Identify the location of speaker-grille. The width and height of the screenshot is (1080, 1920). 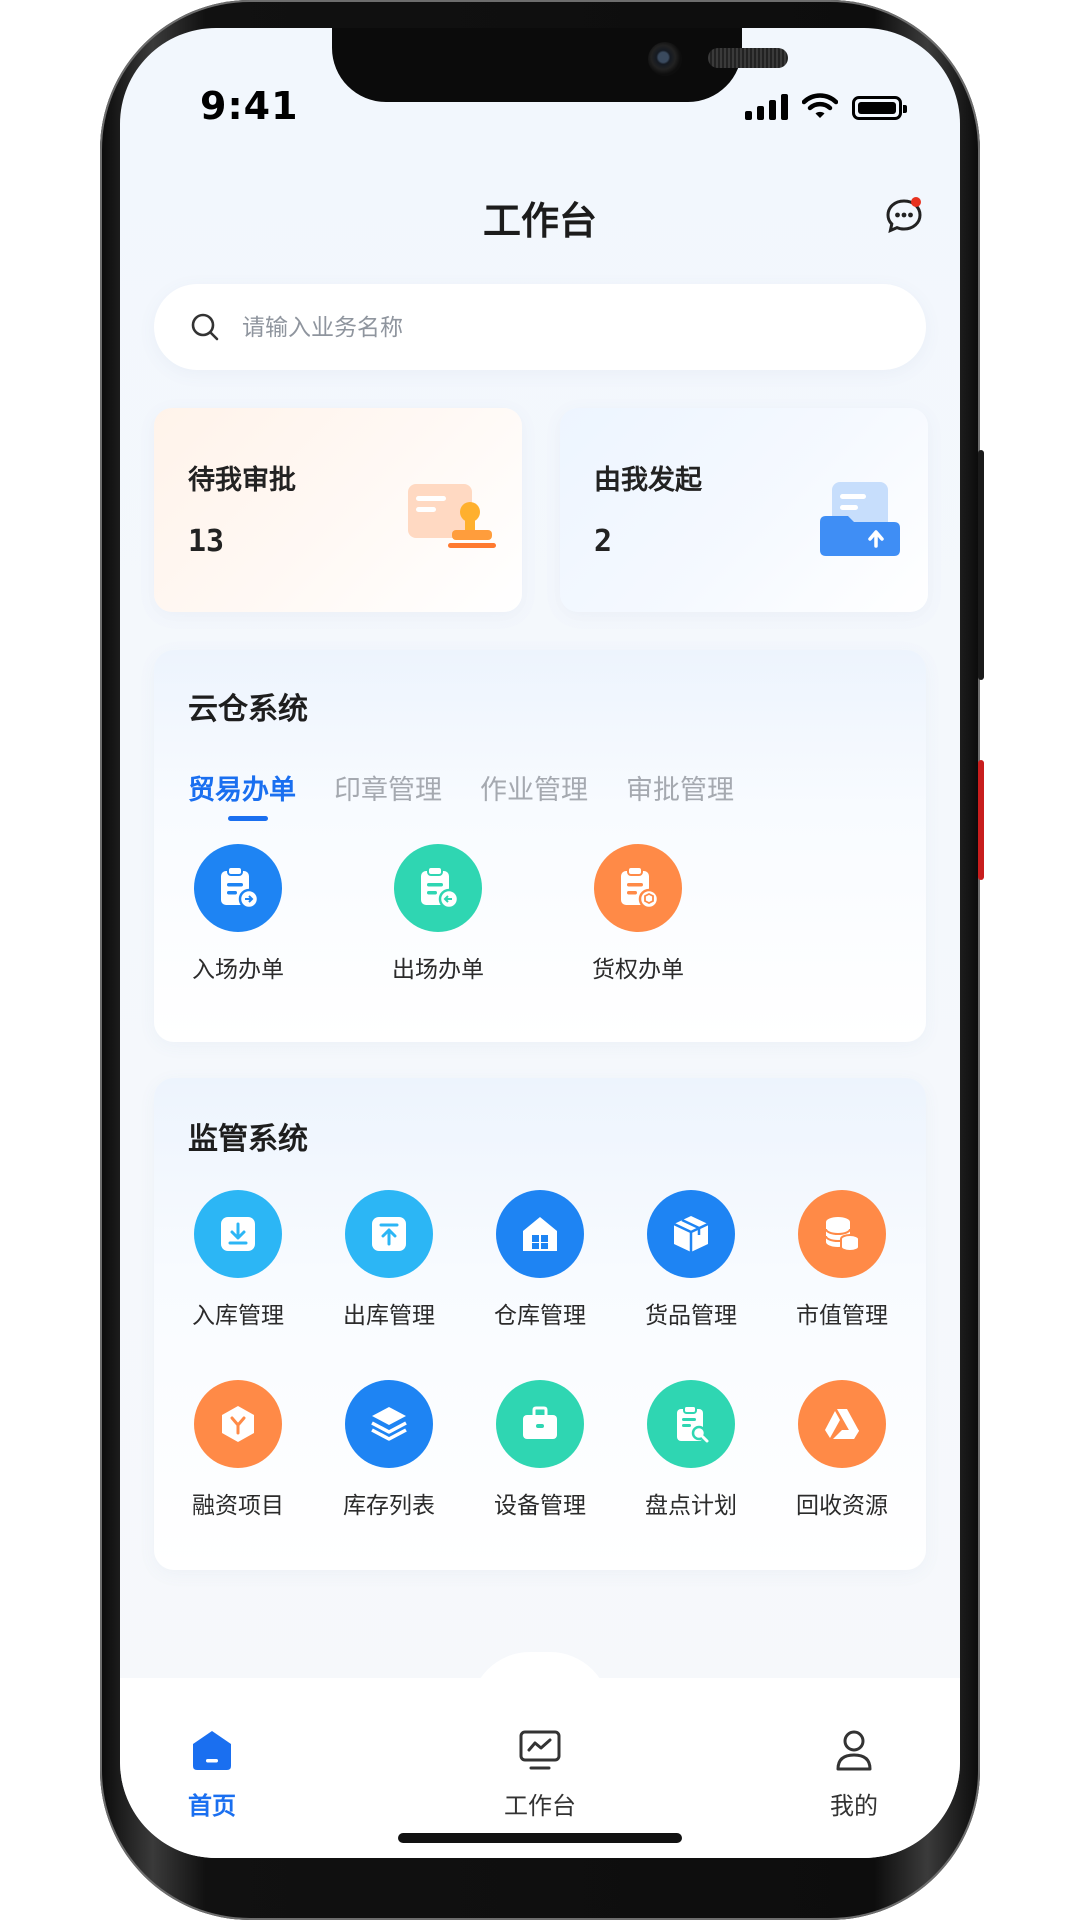
(748, 58).